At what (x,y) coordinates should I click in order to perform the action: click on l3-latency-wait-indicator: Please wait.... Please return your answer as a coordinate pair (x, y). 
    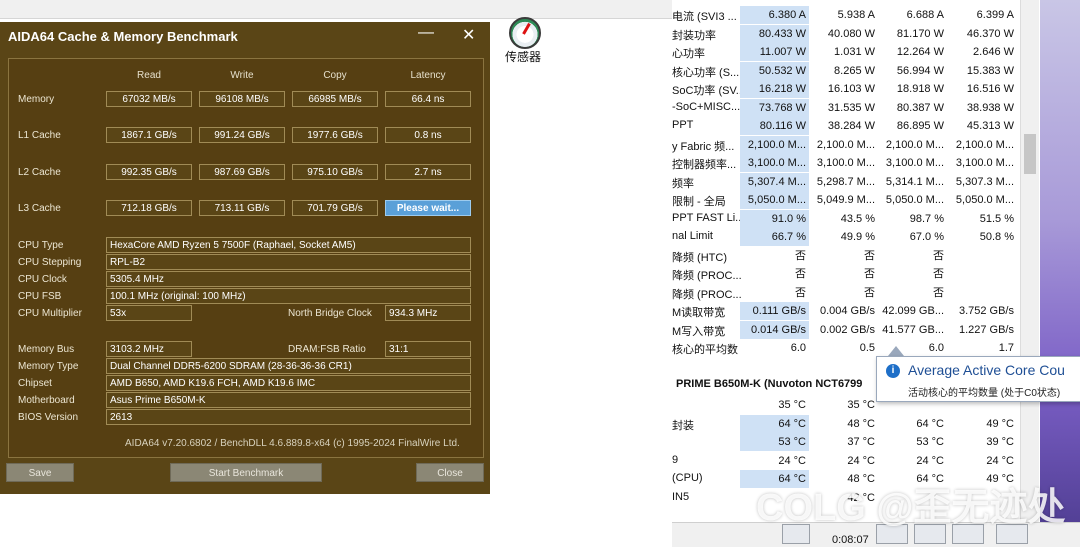
    Looking at the image, I should click on (428, 208).